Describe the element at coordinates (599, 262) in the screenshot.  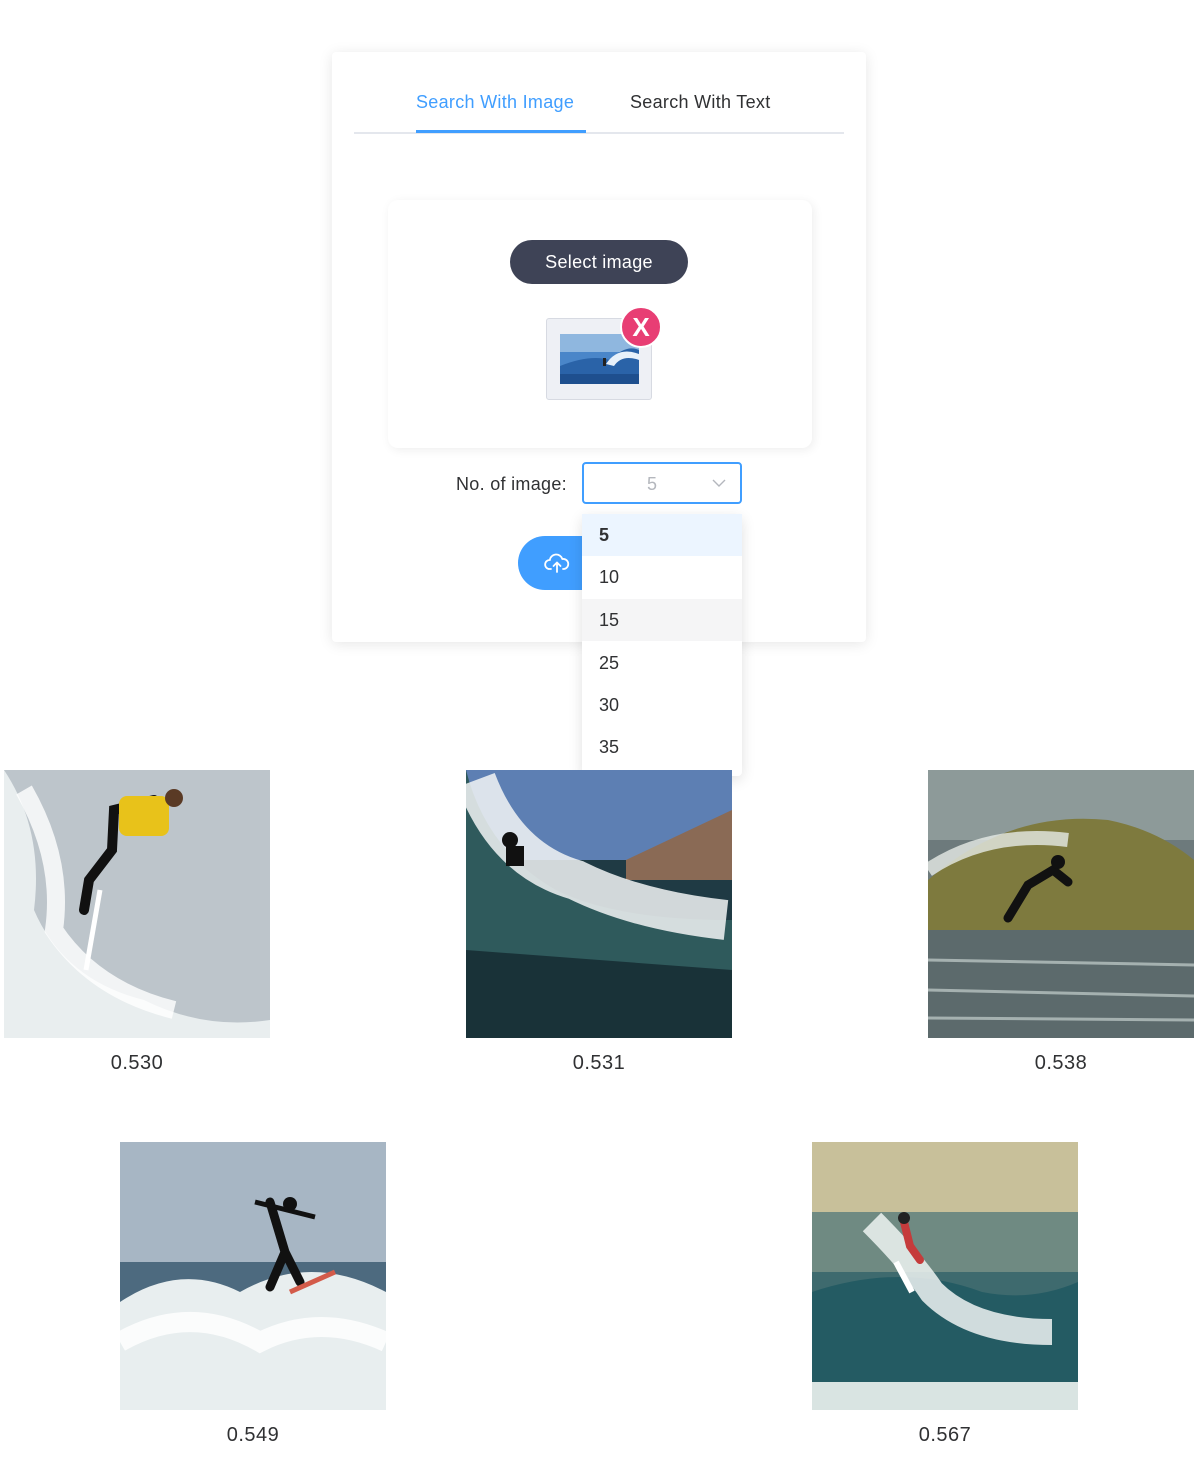
I see `select-image-button: Select image` at that location.